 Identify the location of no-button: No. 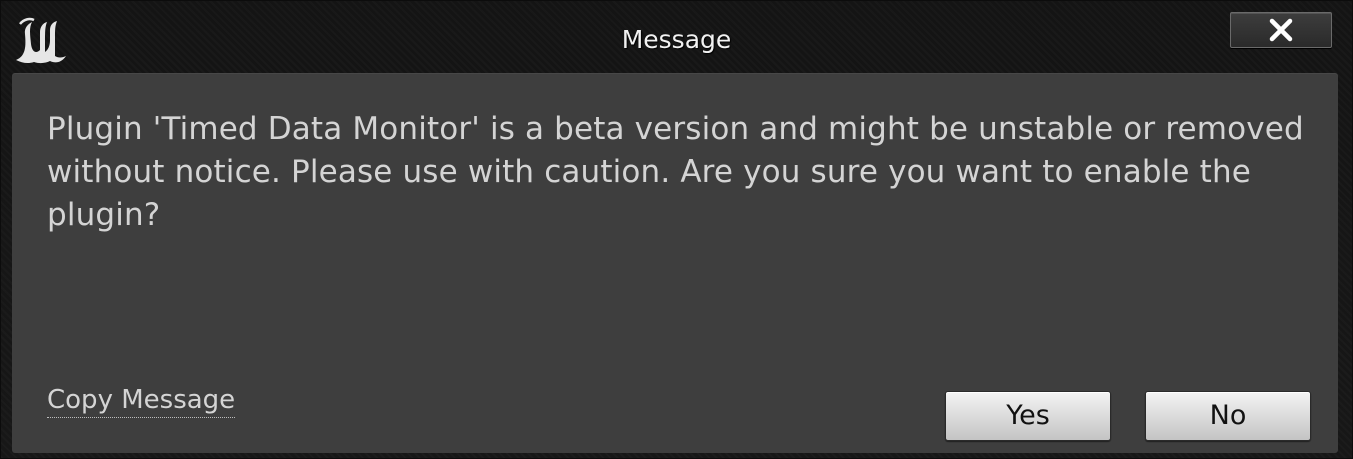
(1228, 416).